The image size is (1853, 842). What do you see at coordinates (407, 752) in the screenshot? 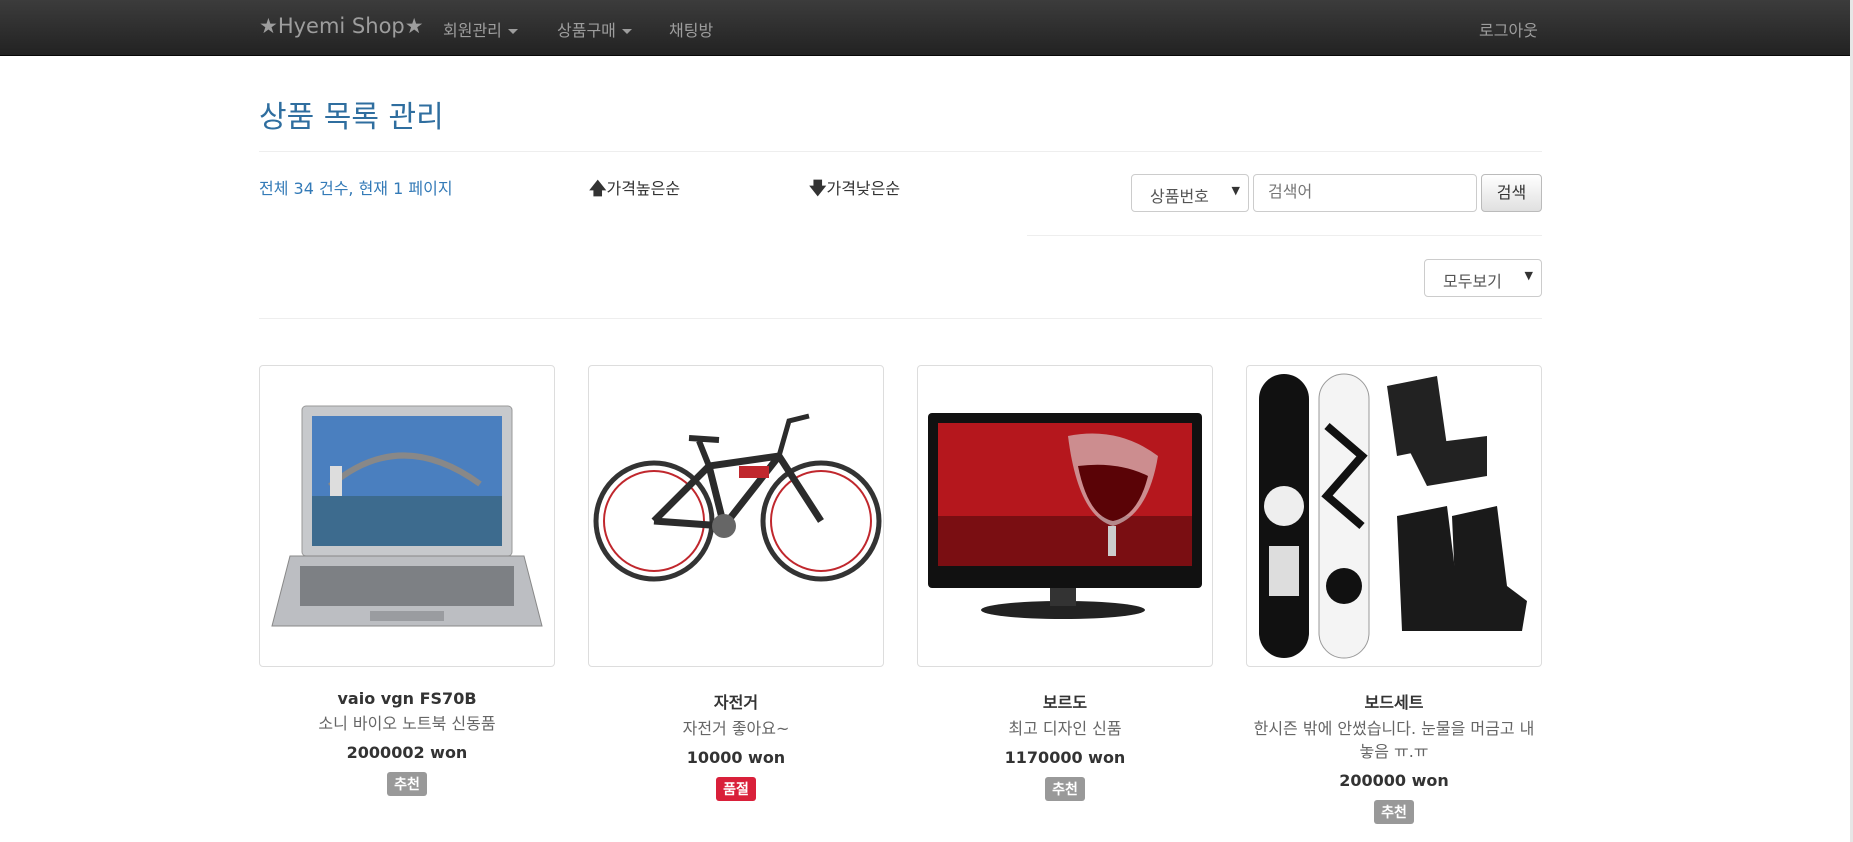
I see `product-price: 2000002 won` at bounding box center [407, 752].